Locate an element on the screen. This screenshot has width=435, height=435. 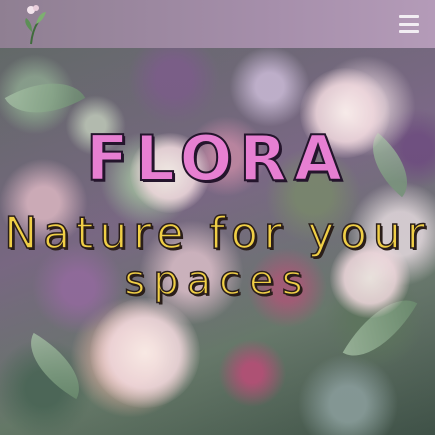
flower-decoration is located at coordinates (145, 353).